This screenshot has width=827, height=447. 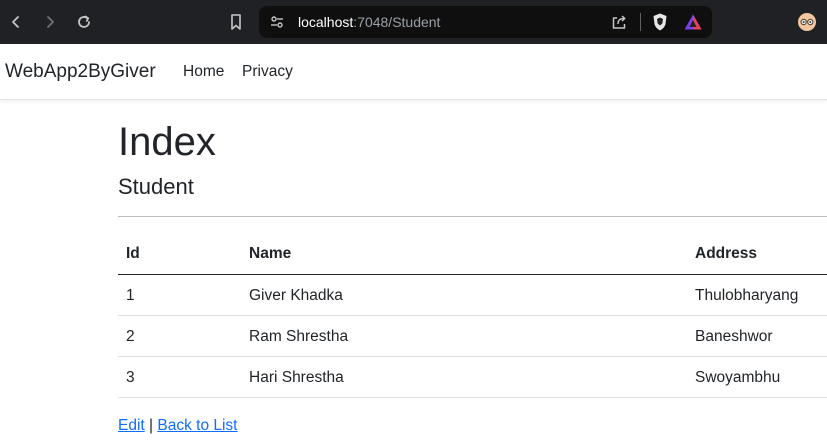 What do you see at coordinates (130, 336) in the screenshot?
I see `cell-id: 2` at bounding box center [130, 336].